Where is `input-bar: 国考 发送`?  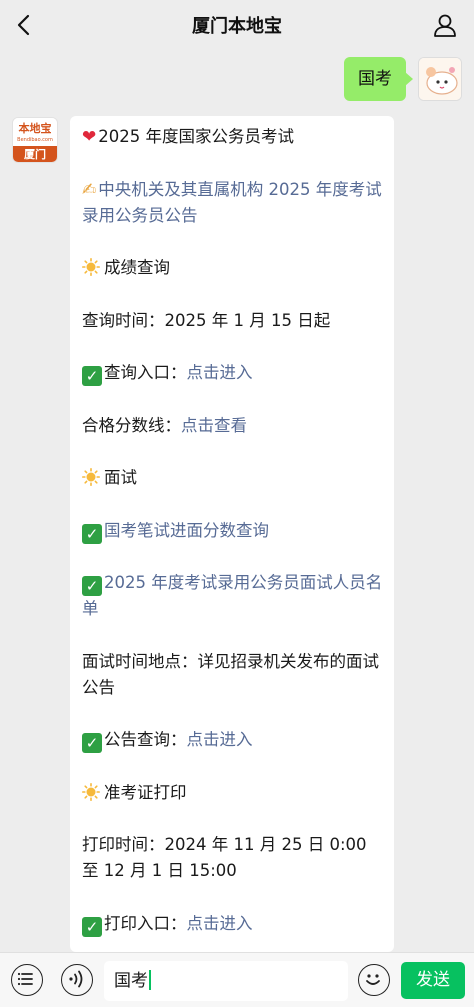
input-bar: 国考 发送 is located at coordinates (237, 979).